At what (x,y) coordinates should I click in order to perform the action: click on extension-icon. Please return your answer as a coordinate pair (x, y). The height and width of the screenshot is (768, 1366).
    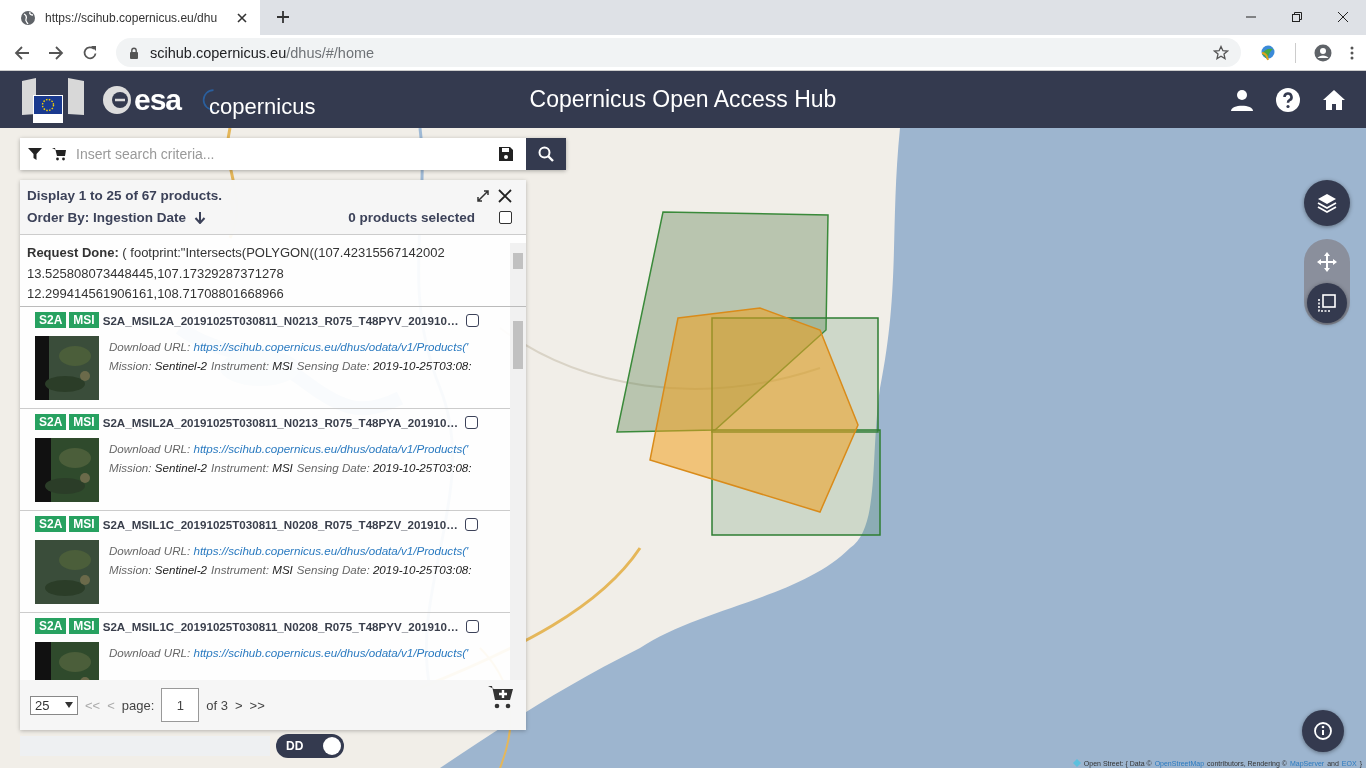
    Looking at the image, I should click on (1268, 52).